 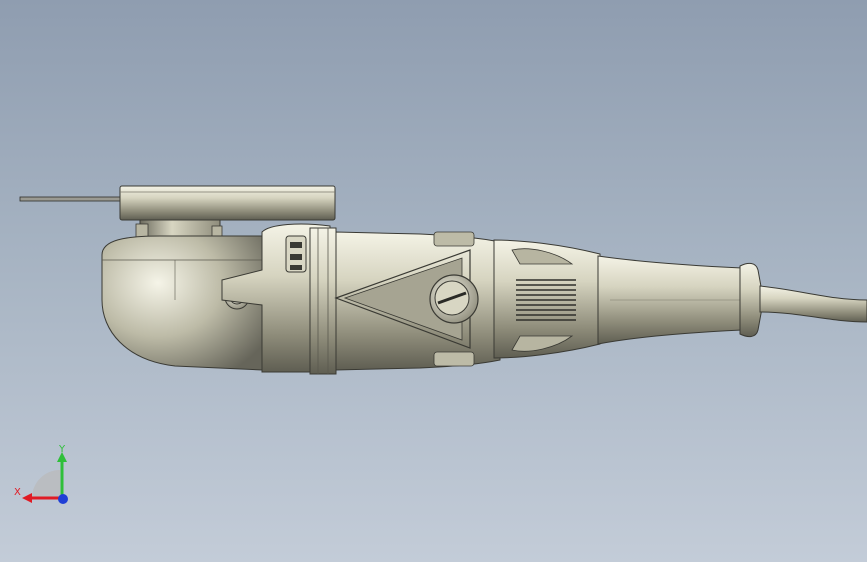 I want to click on x-axis-arrow, so click(x=27, y=498).